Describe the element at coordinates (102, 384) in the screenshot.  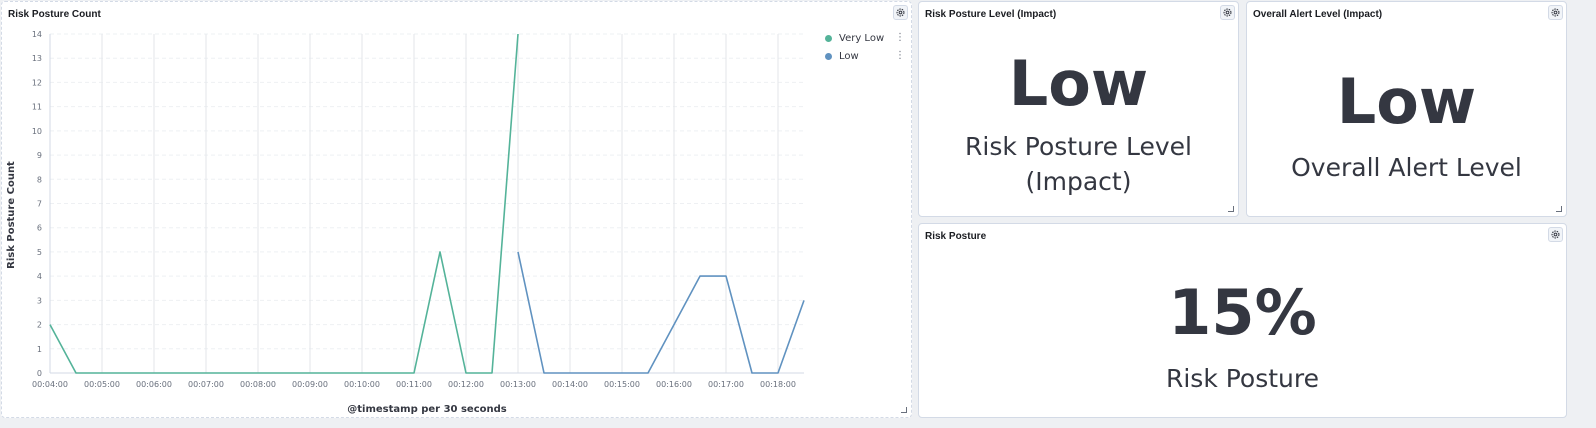
I see `x-tick-label: 00:05:00` at that location.